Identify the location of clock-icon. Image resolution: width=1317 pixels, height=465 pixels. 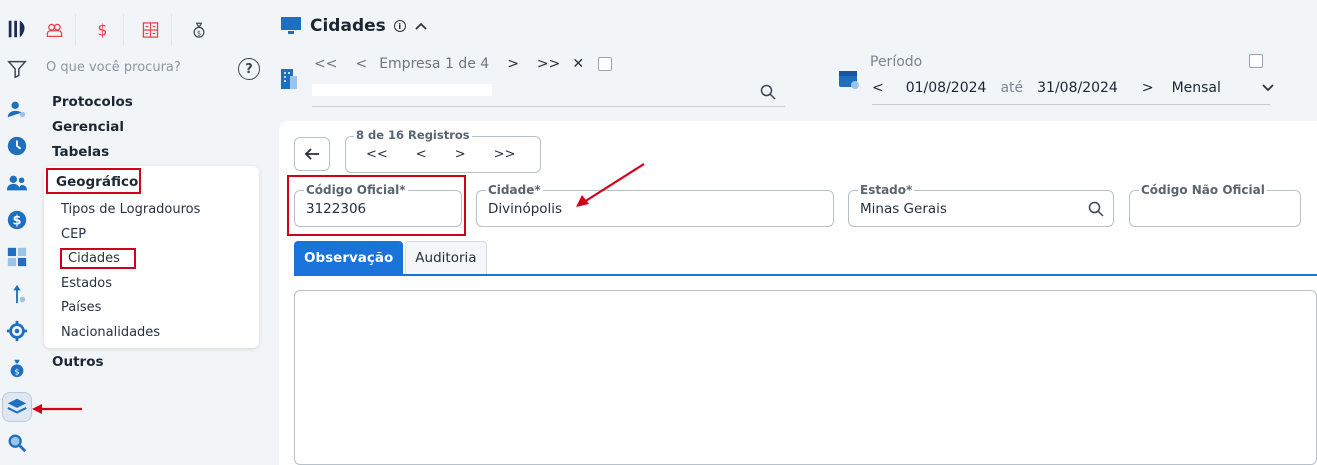
(17, 146).